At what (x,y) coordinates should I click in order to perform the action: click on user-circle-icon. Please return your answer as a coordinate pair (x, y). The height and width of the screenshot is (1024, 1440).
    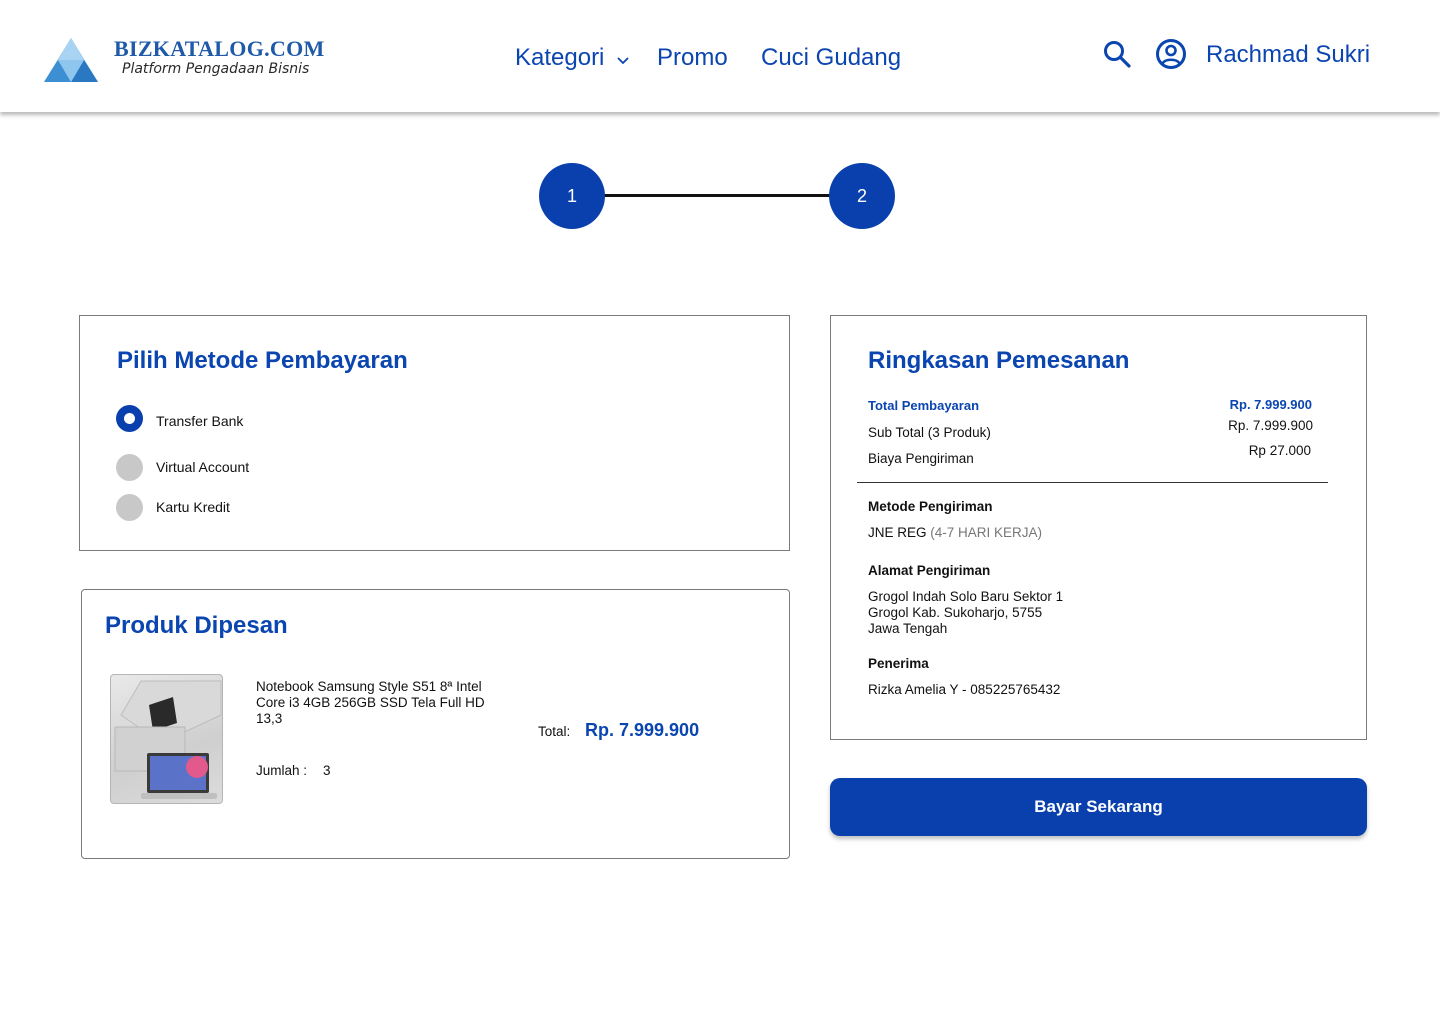
    Looking at the image, I should click on (1171, 54).